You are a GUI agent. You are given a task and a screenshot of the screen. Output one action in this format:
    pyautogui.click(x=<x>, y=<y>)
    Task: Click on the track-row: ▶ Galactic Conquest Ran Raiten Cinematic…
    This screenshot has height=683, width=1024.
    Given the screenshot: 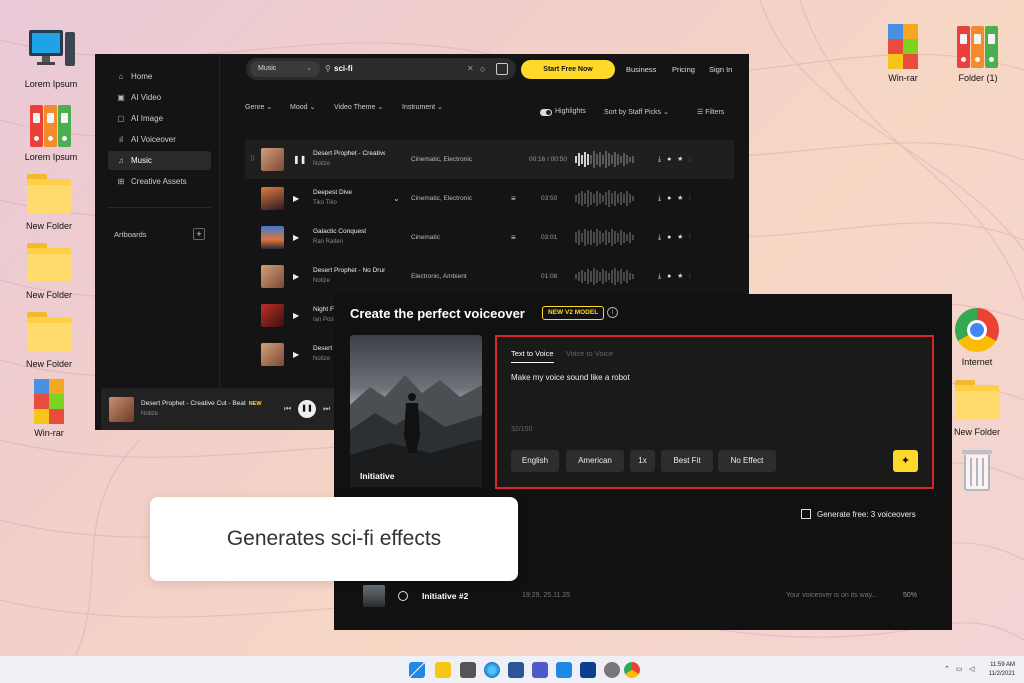 What is the action you would take?
    pyautogui.click(x=489, y=237)
    